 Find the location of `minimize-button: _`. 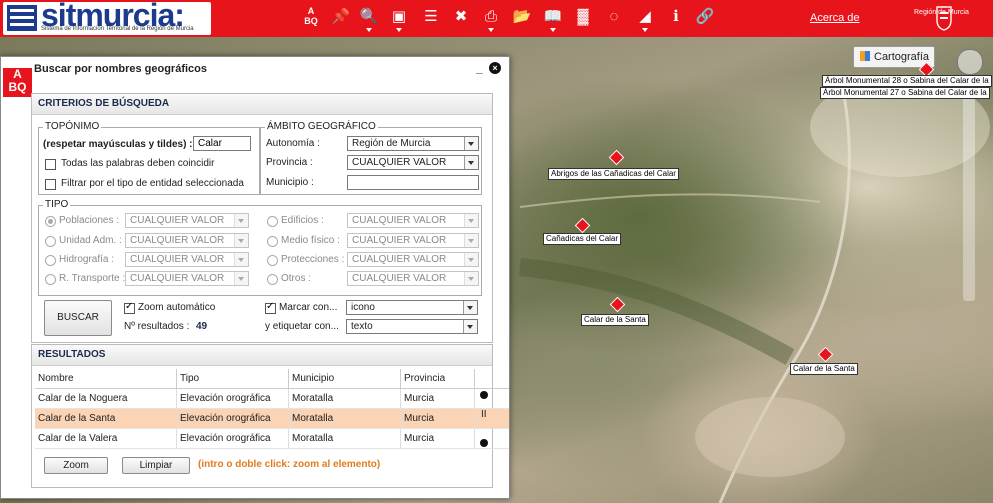

minimize-button: _ is located at coordinates (479, 68).